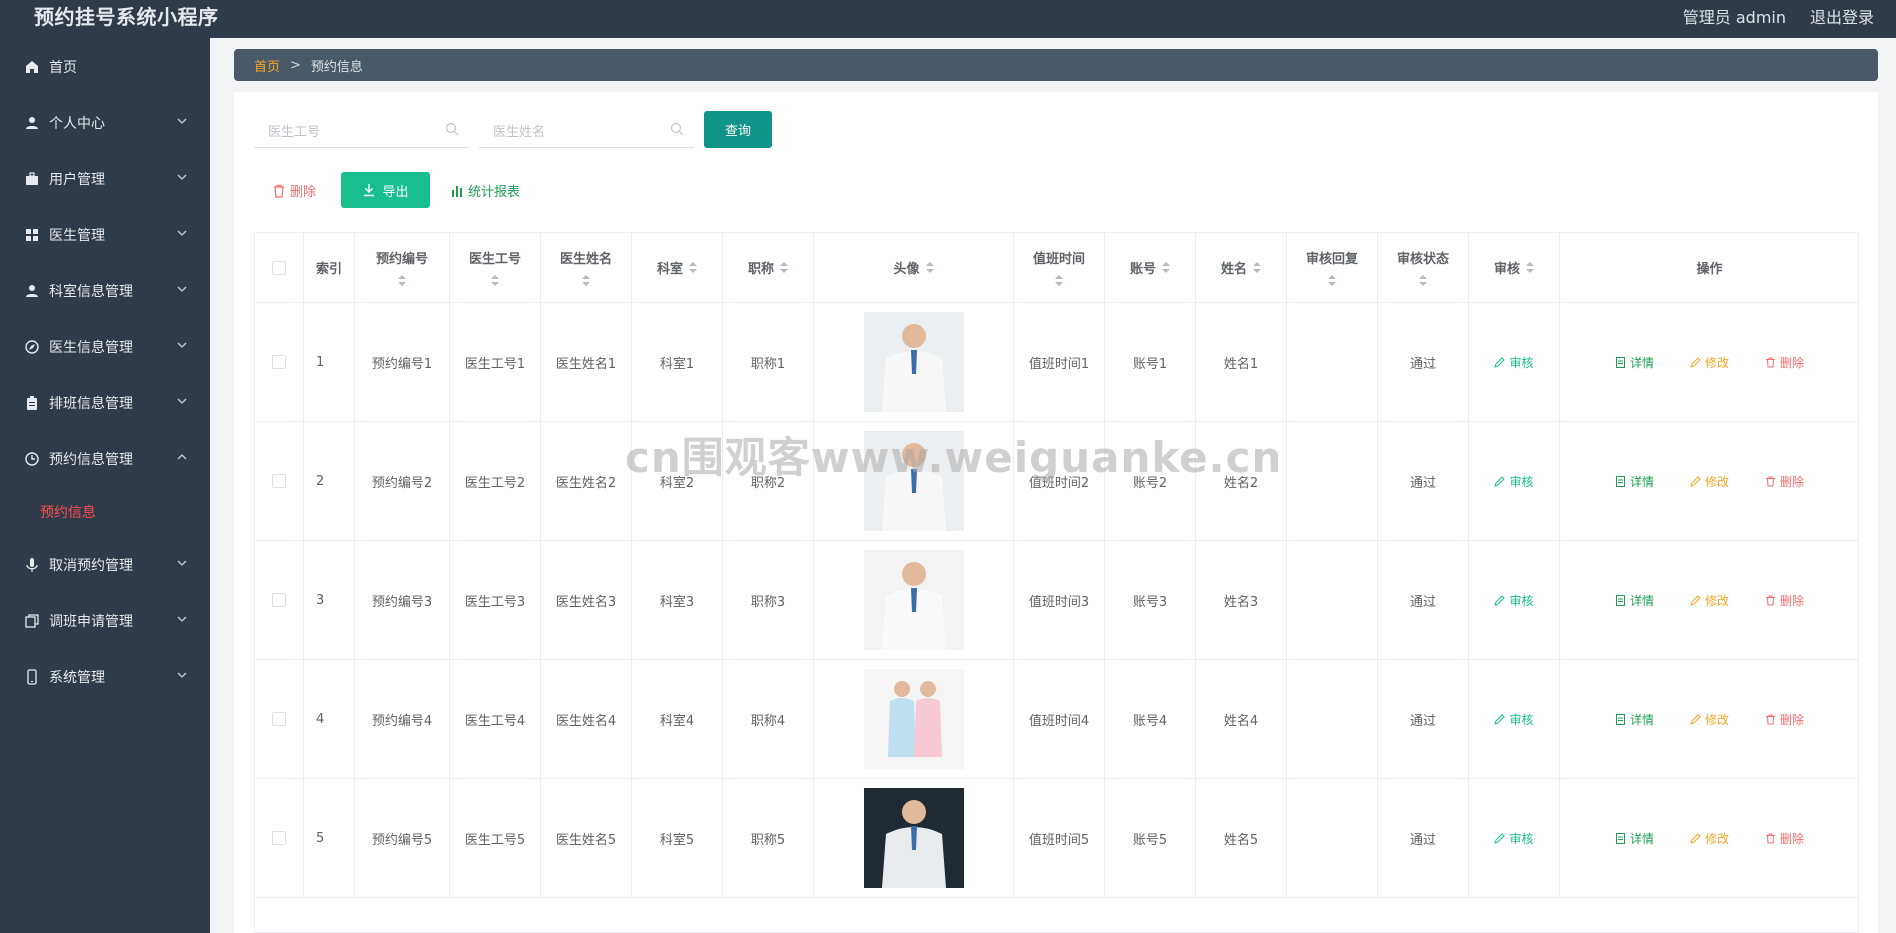 The height and width of the screenshot is (933, 1896). I want to click on edit-icon, so click(1695, 838).